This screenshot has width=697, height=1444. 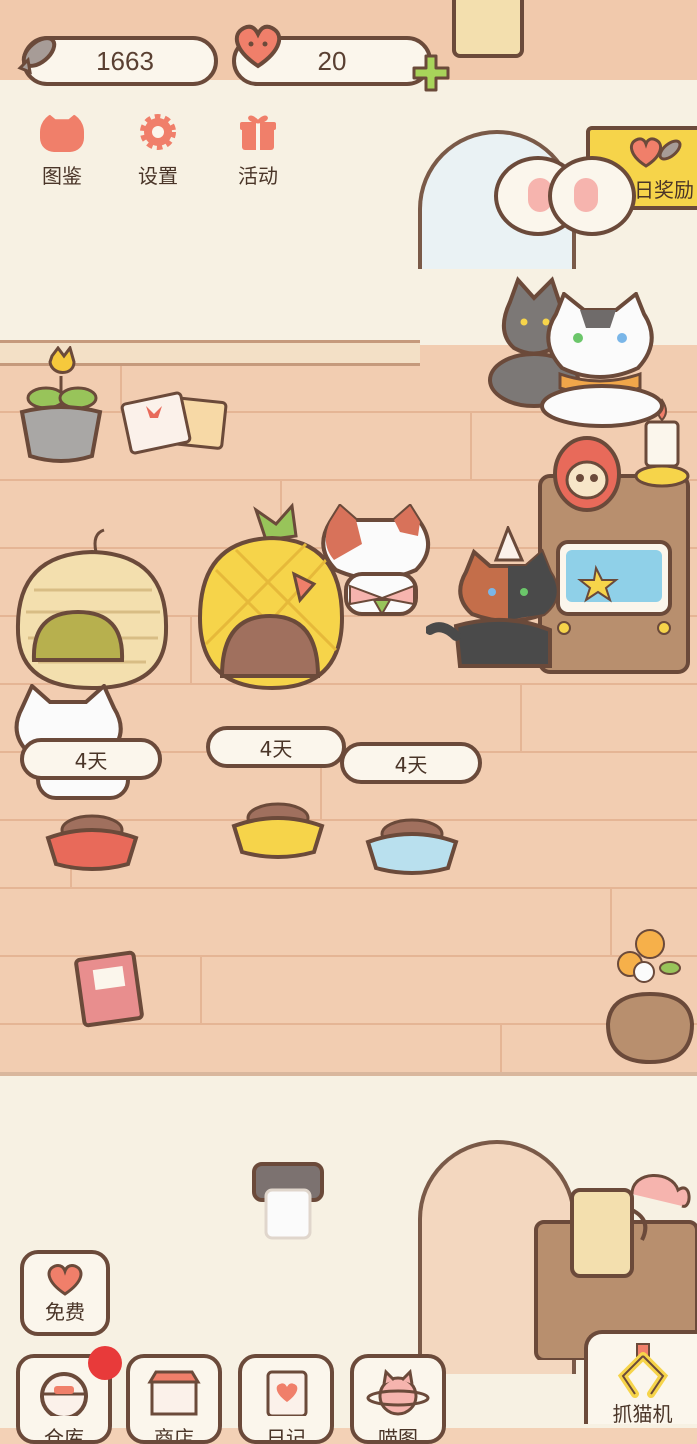 I want to click on storage-icon, so click(x=64, y=1394).